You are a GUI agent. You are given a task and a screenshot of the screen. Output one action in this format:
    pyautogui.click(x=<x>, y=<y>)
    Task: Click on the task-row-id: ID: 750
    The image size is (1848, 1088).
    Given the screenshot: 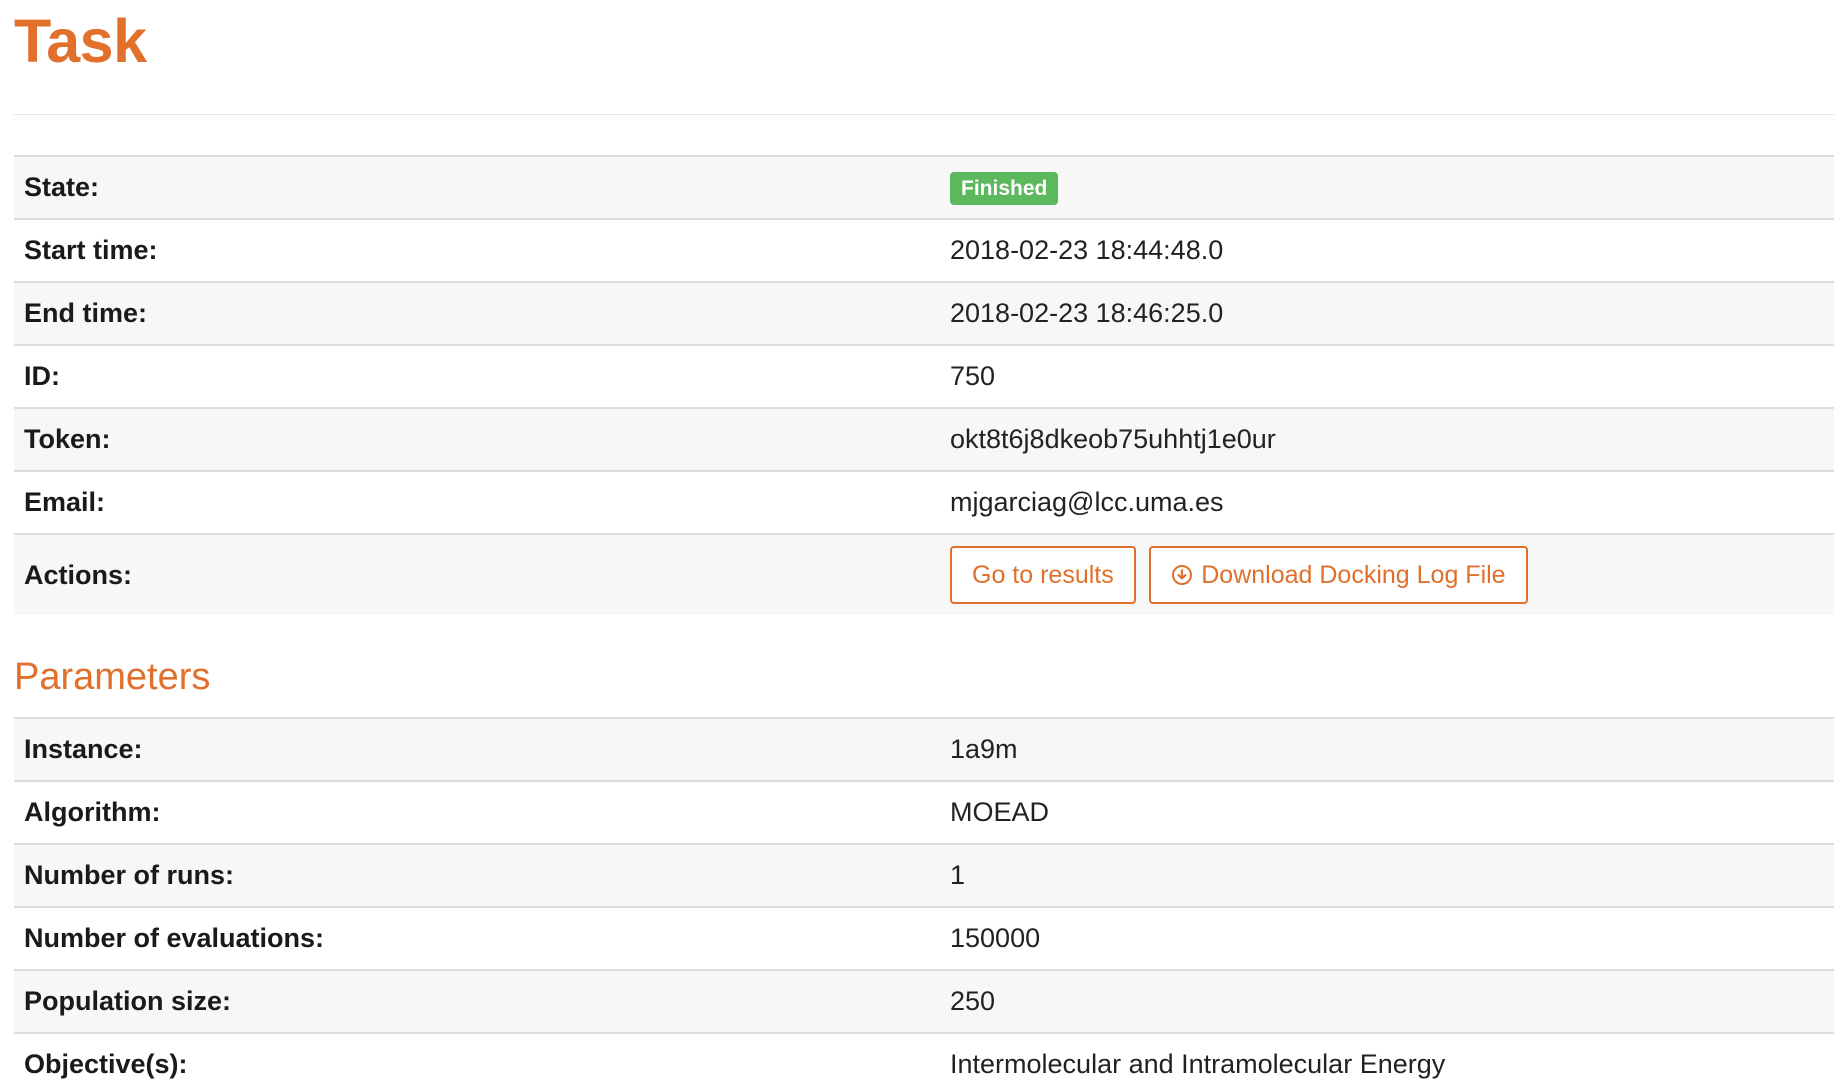 What is the action you would take?
    pyautogui.click(x=924, y=377)
    